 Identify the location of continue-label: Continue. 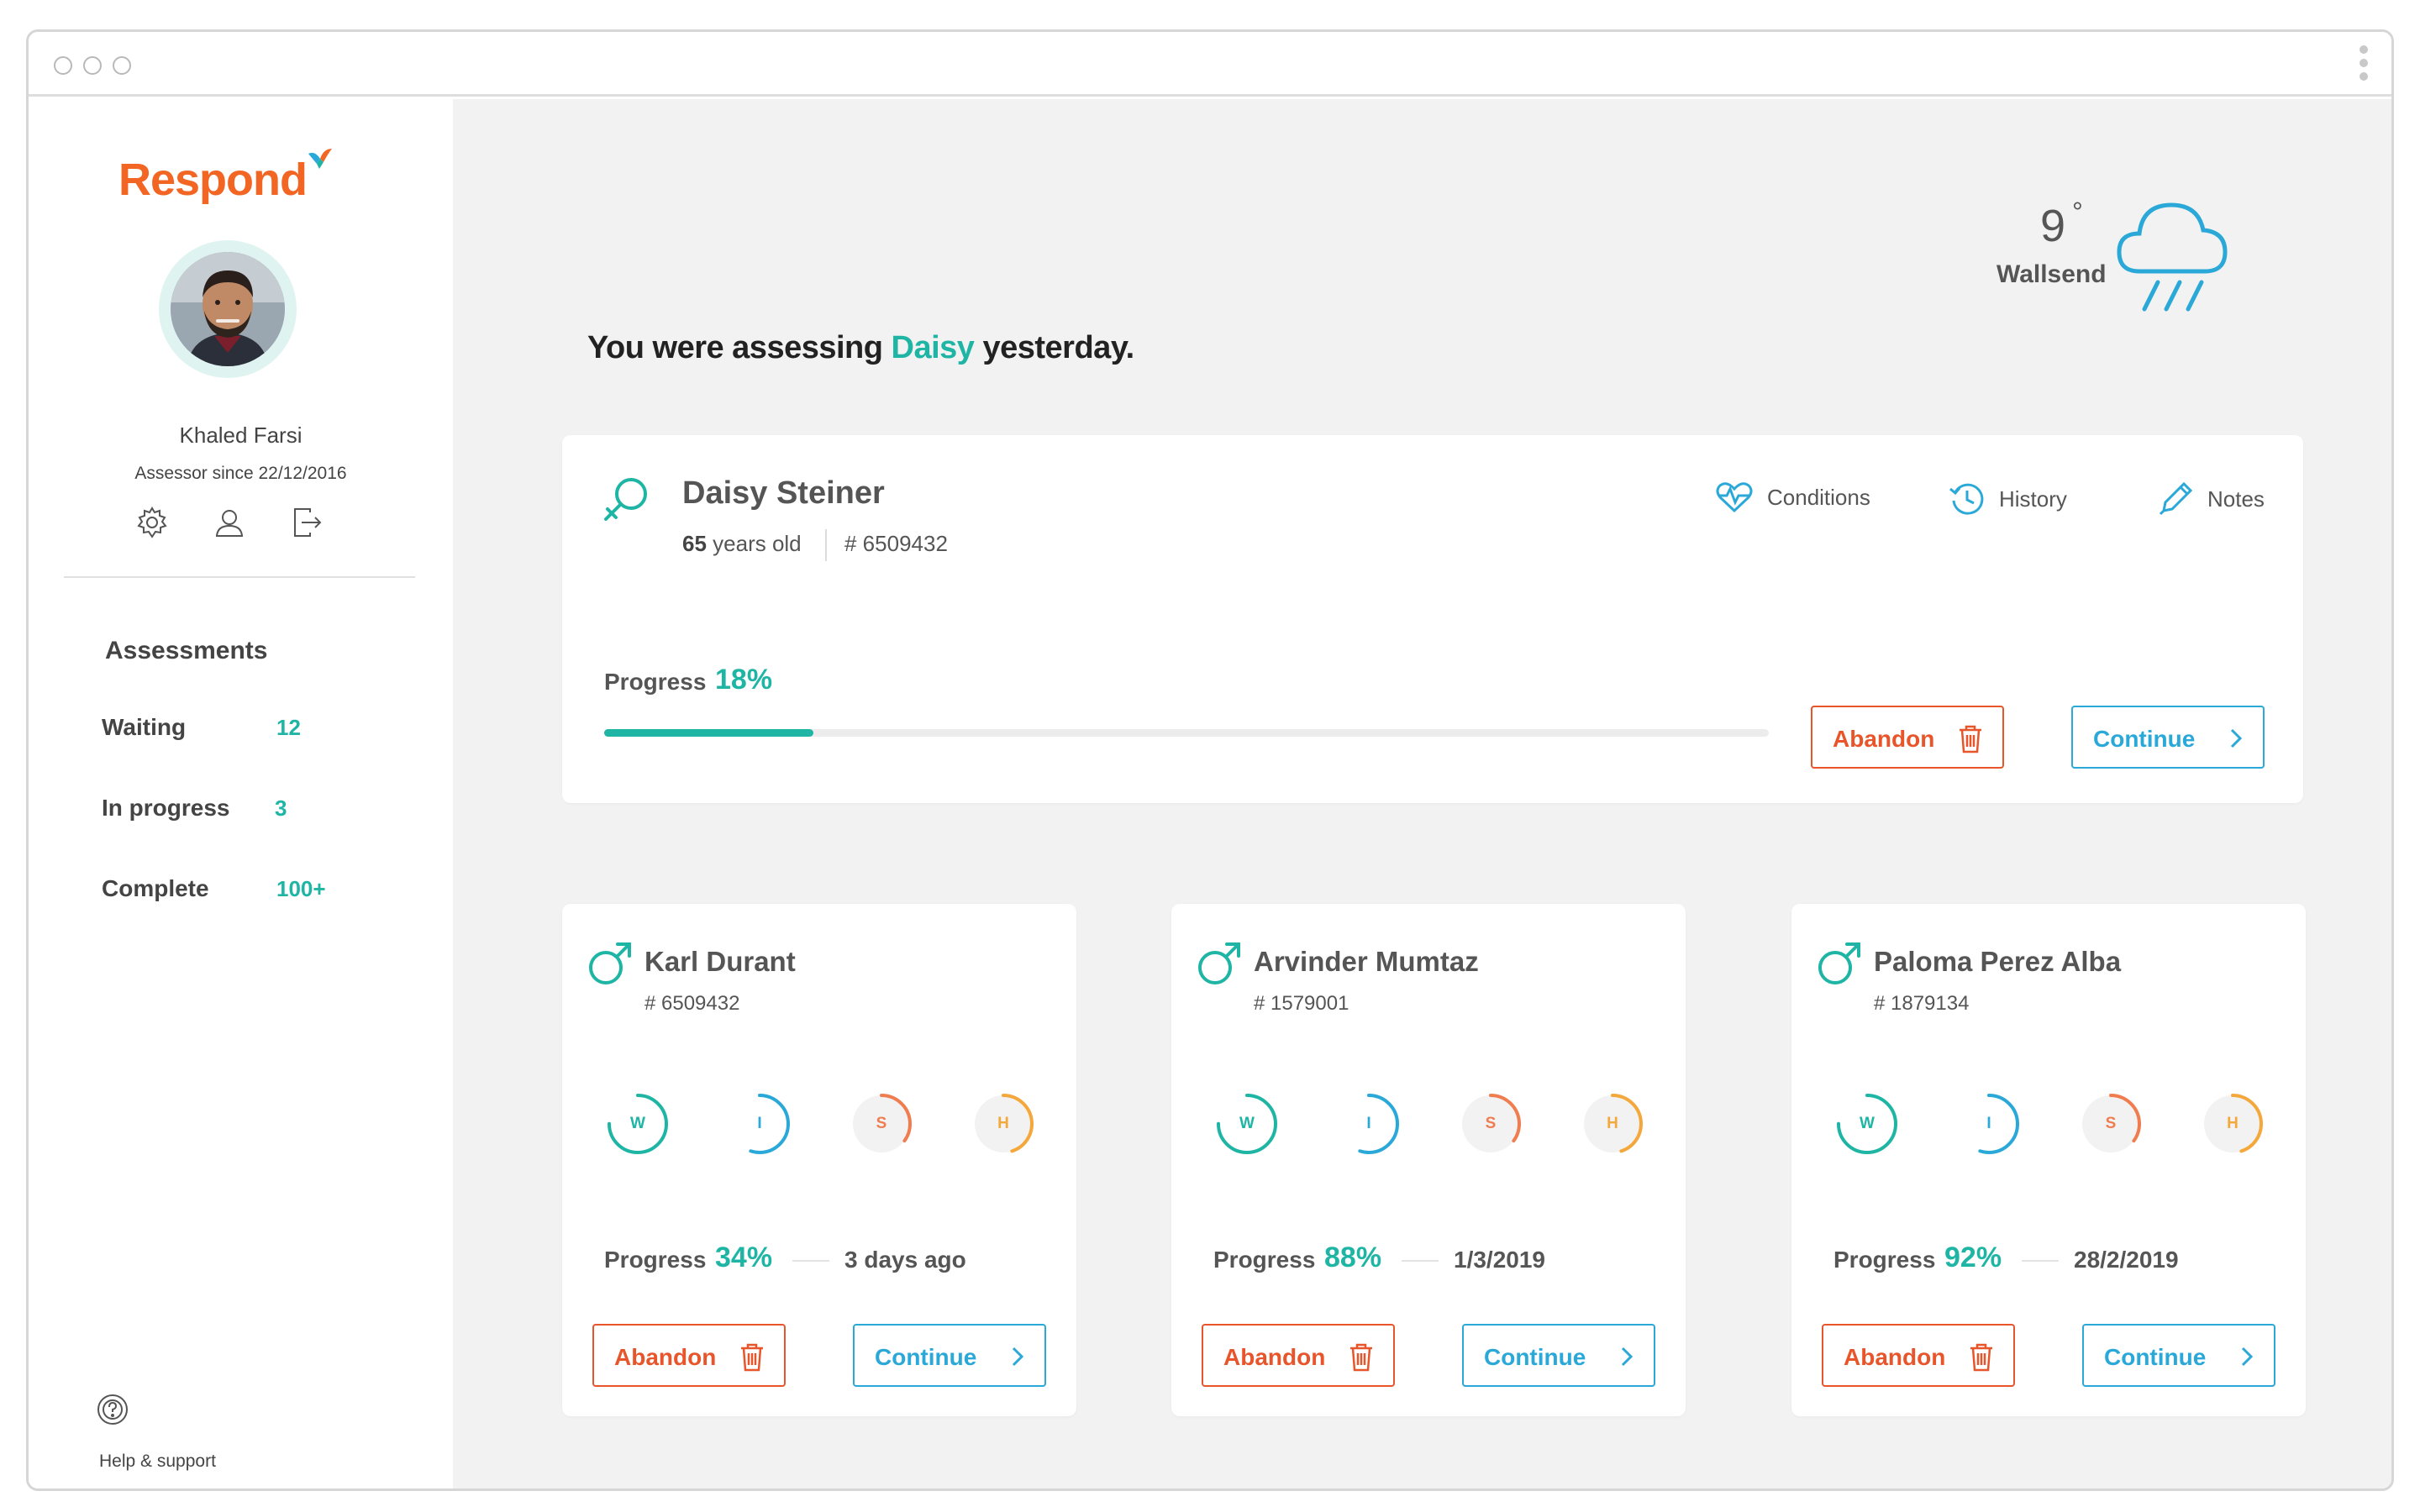
(1535, 1357).